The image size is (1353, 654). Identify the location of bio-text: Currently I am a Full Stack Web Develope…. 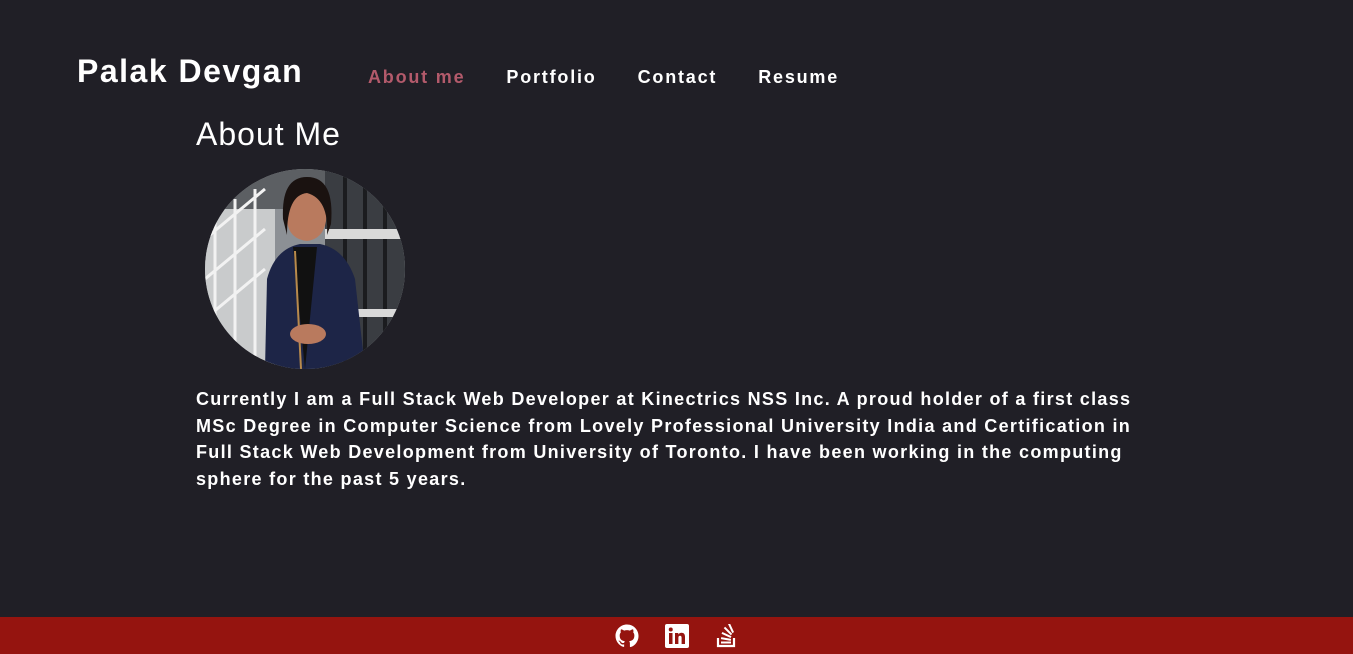
(664, 439).